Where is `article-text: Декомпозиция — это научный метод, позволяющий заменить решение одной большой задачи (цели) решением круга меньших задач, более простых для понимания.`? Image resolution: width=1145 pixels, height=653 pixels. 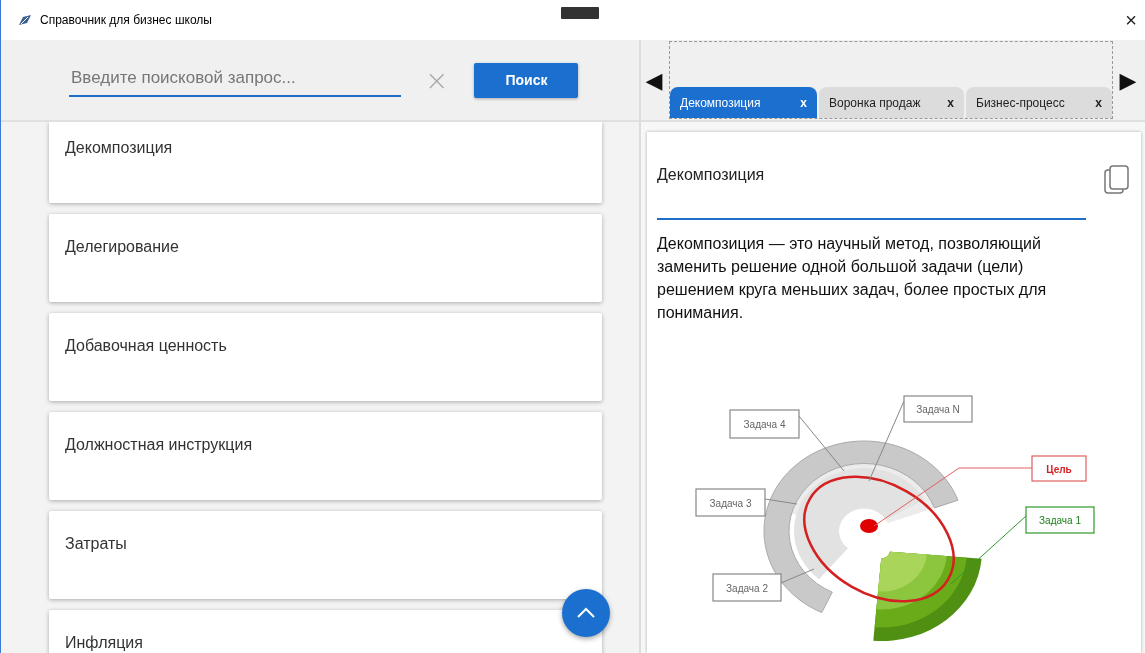 article-text: Декомпозиция — это научный метод, позволяющий заменить решение одной большой задачи (цели) решением круга меньших задач, более простых для понимания. is located at coordinates (852, 278).